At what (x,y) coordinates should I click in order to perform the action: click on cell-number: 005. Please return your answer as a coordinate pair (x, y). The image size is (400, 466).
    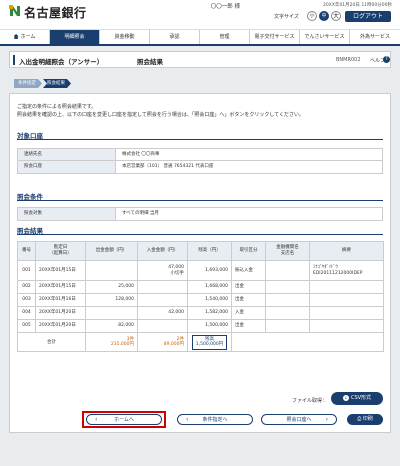
    Looking at the image, I should click on (26, 326).